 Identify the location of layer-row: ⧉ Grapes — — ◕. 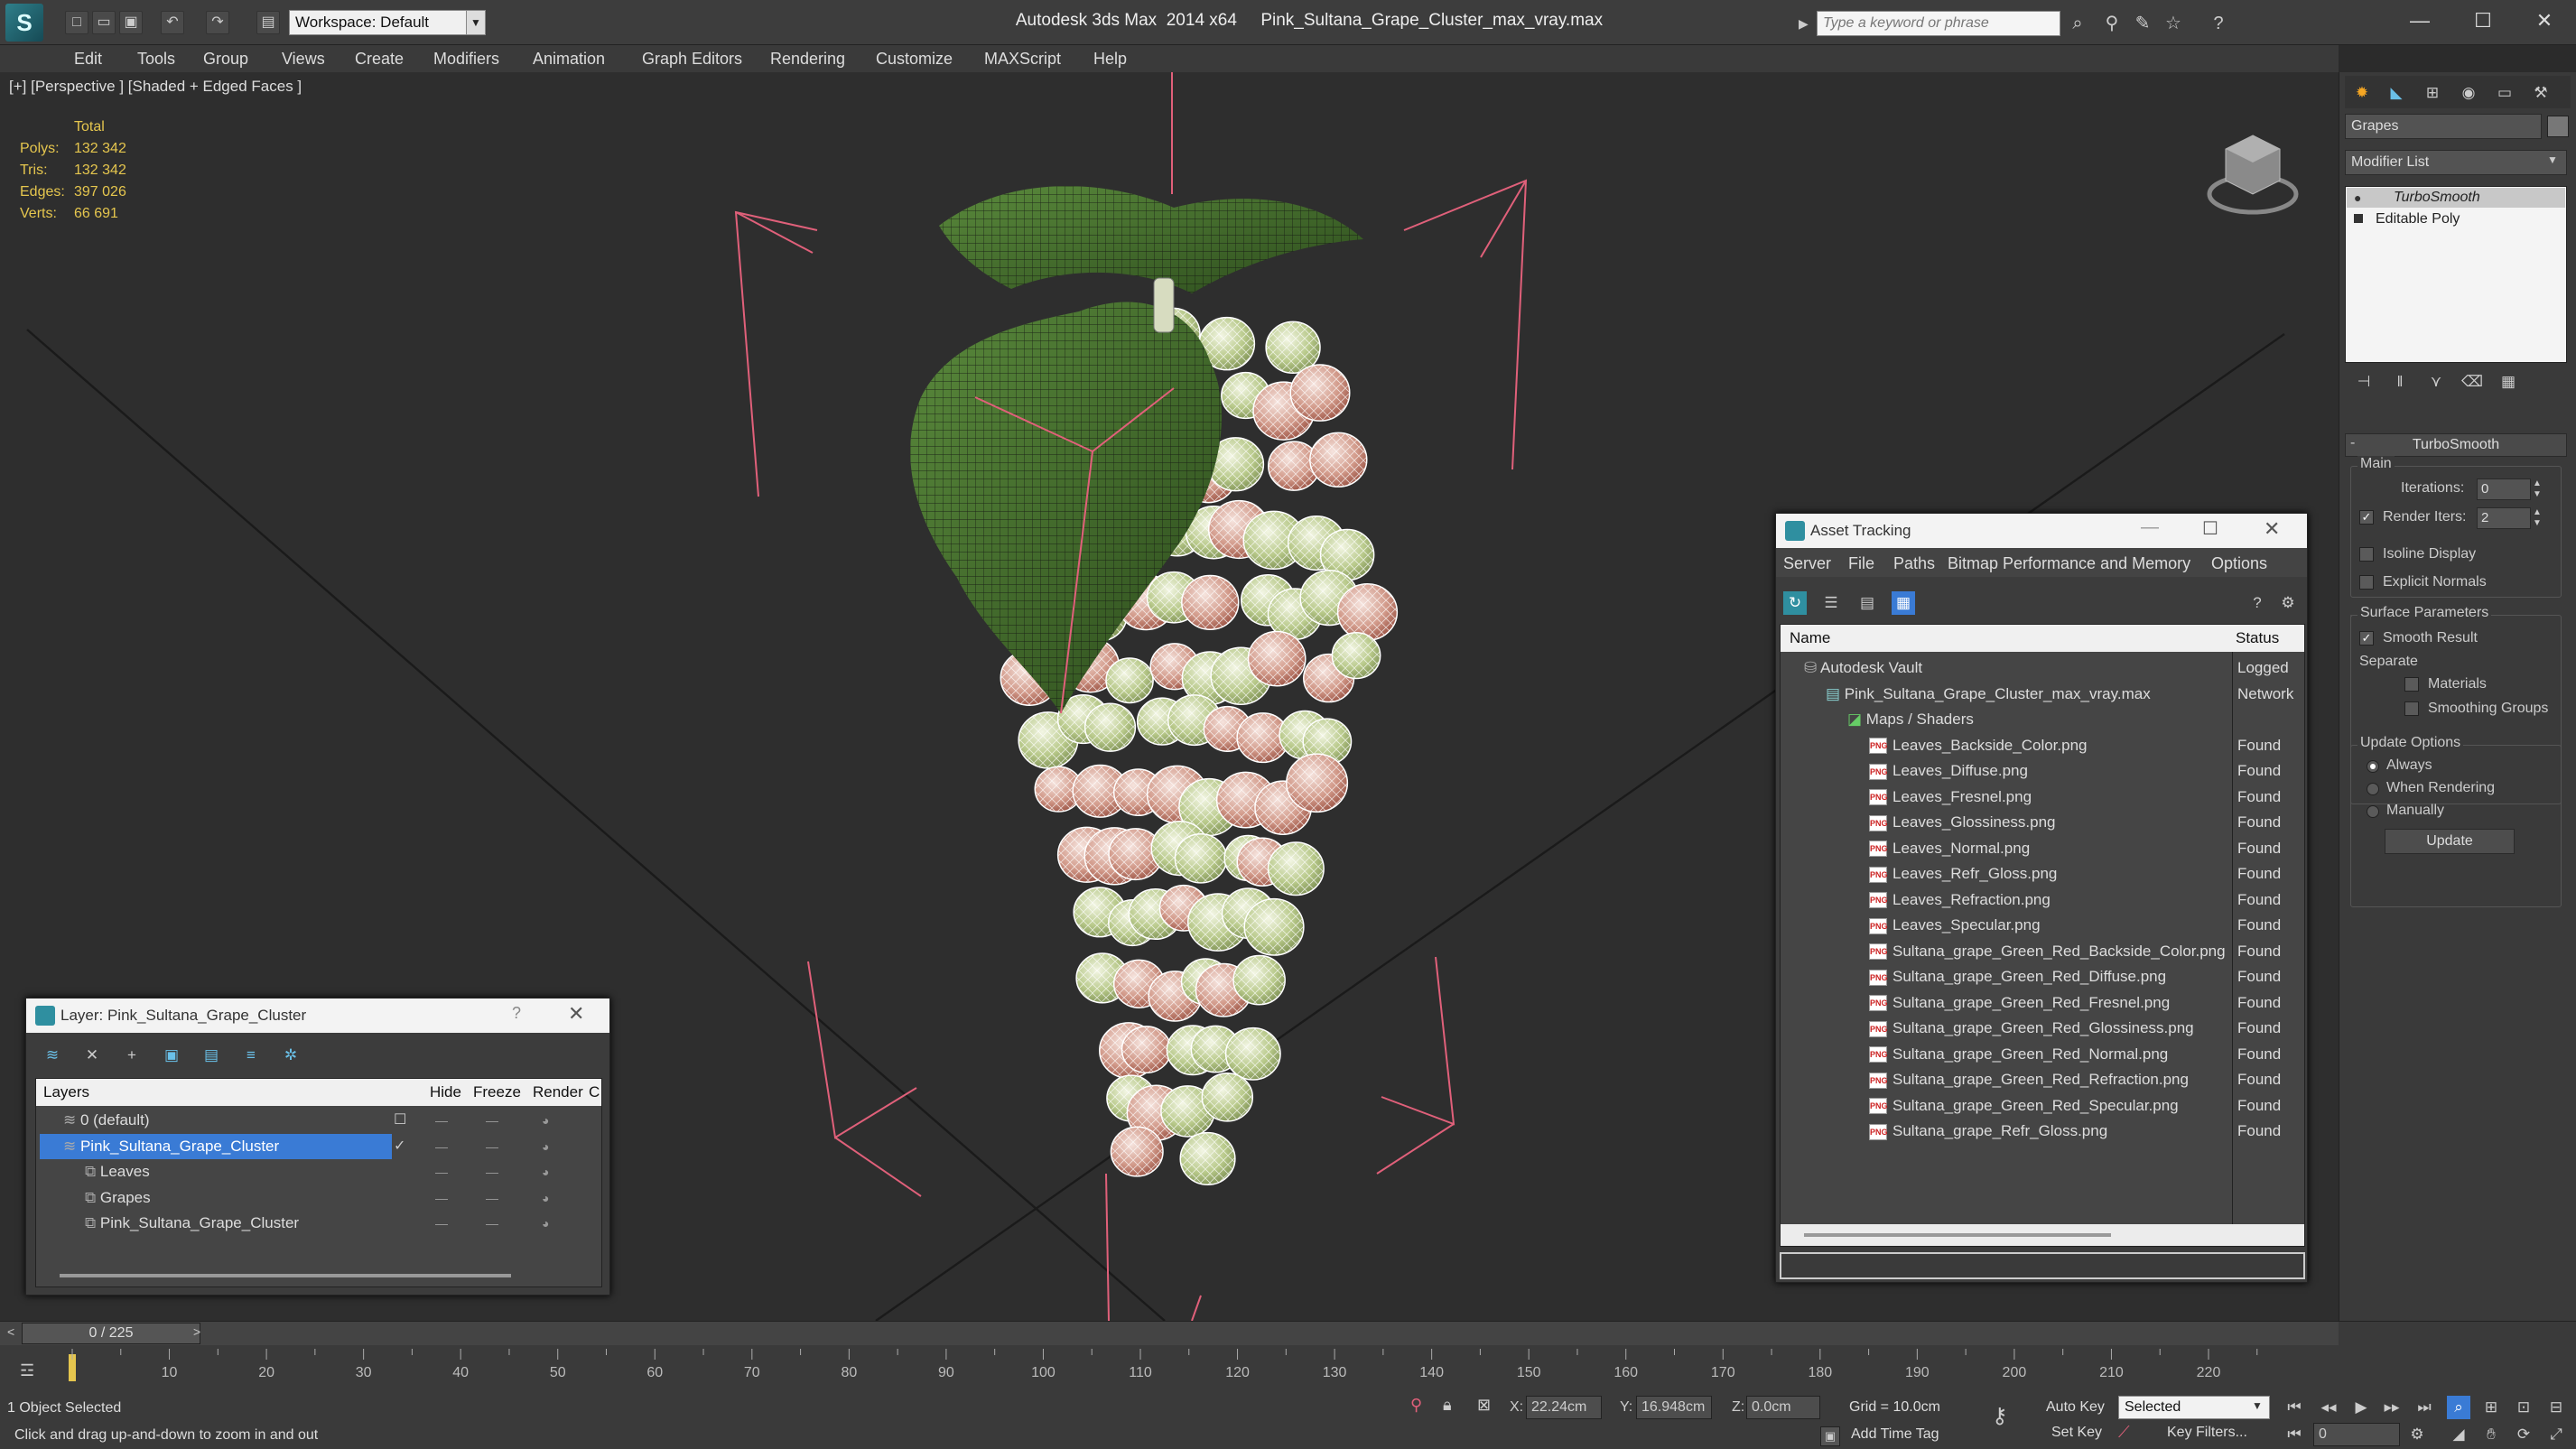
(318, 1198).